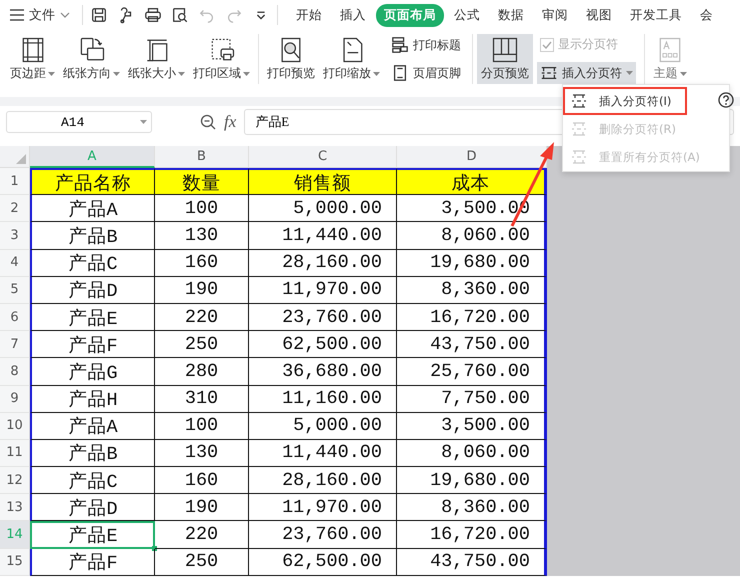 The width and height of the screenshot is (740, 577). What do you see at coordinates (15, 454) in the screenshot?
I see `row-header: 11` at bounding box center [15, 454].